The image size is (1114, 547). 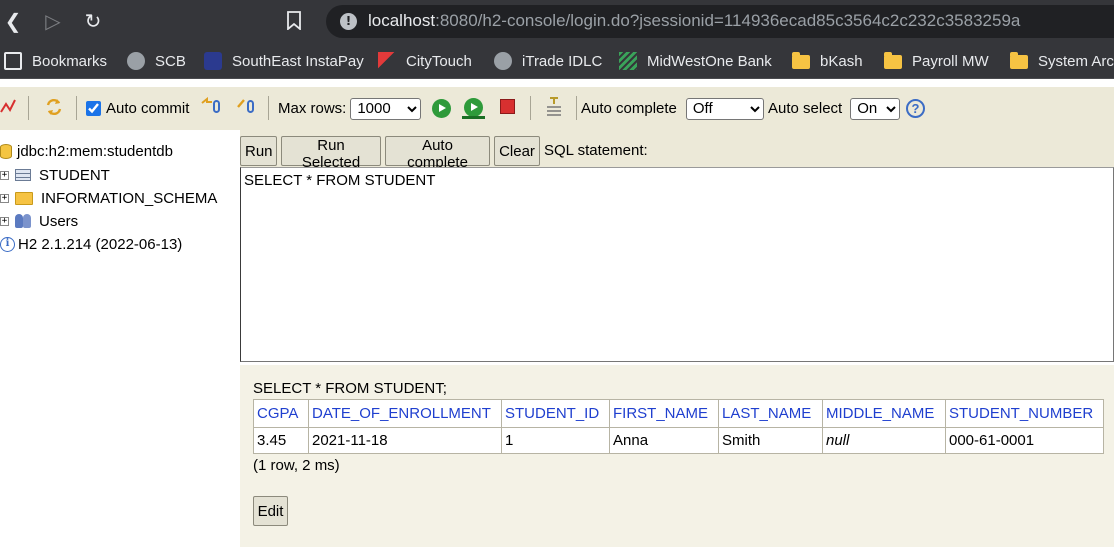 What do you see at coordinates (1076, 61) in the screenshot?
I see `bookmark-label: System Arc` at bounding box center [1076, 61].